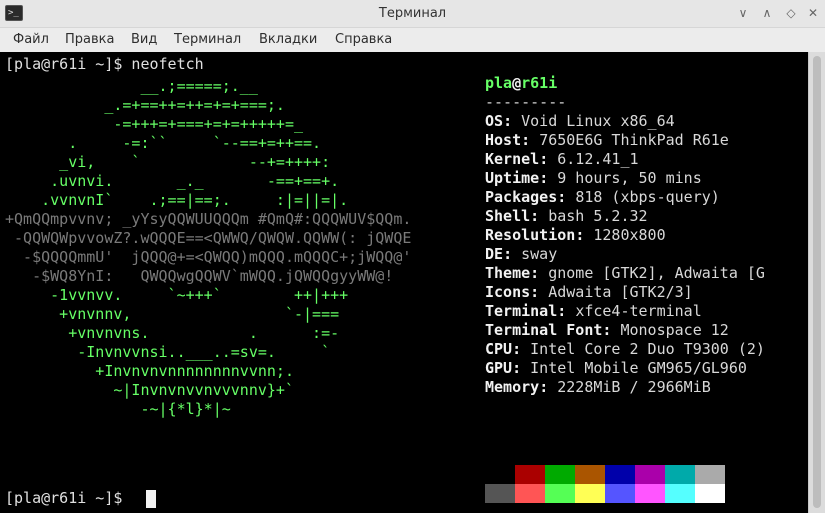 This screenshot has height=513, width=825. I want to click on color-palette, so click(605, 484).